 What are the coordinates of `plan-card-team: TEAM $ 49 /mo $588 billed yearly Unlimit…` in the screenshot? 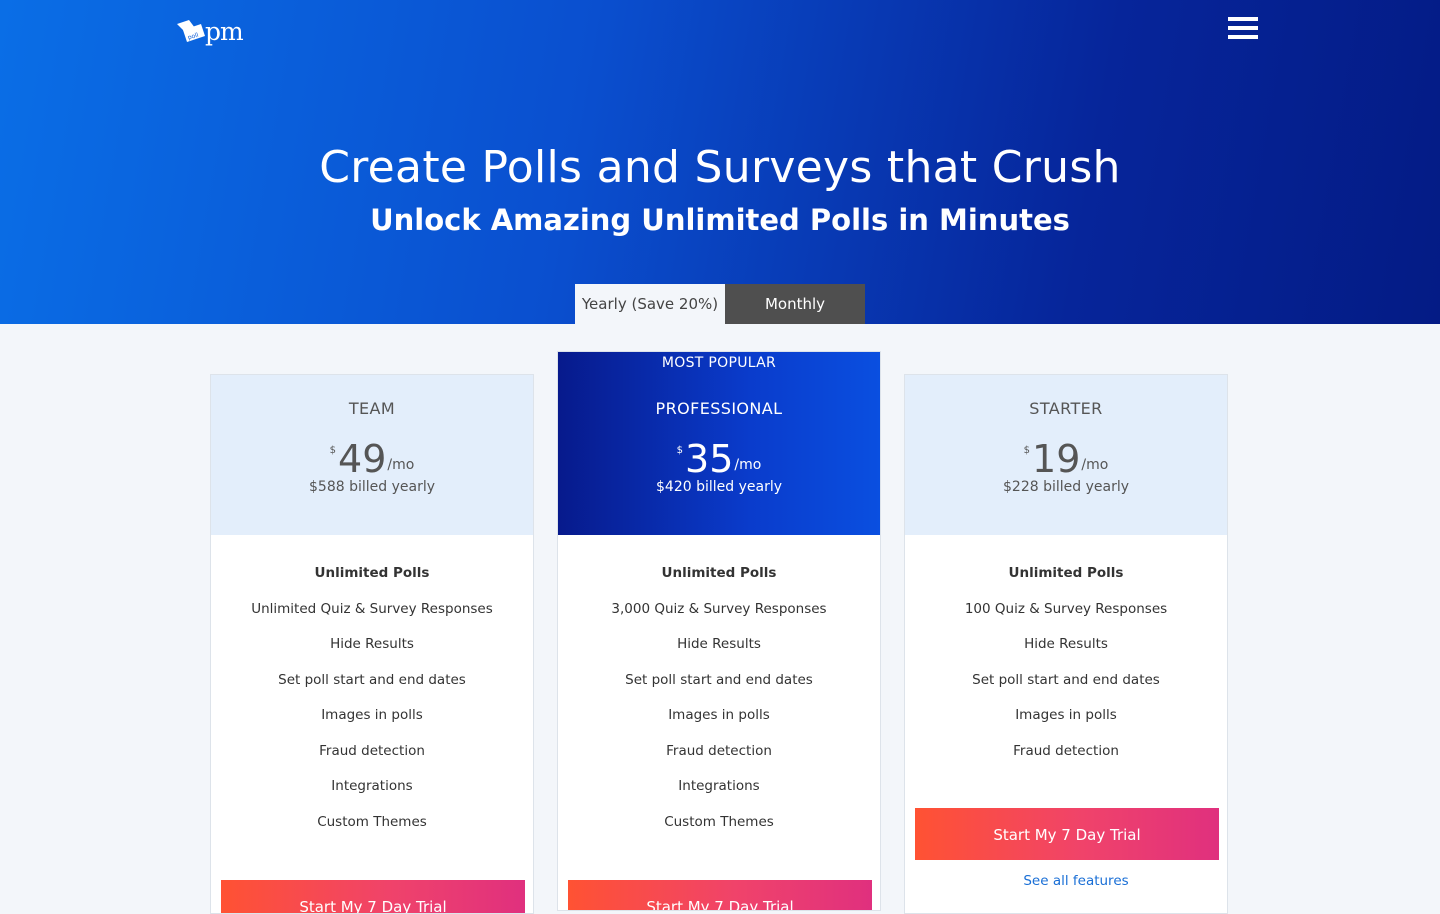 It's located at (372, 644).